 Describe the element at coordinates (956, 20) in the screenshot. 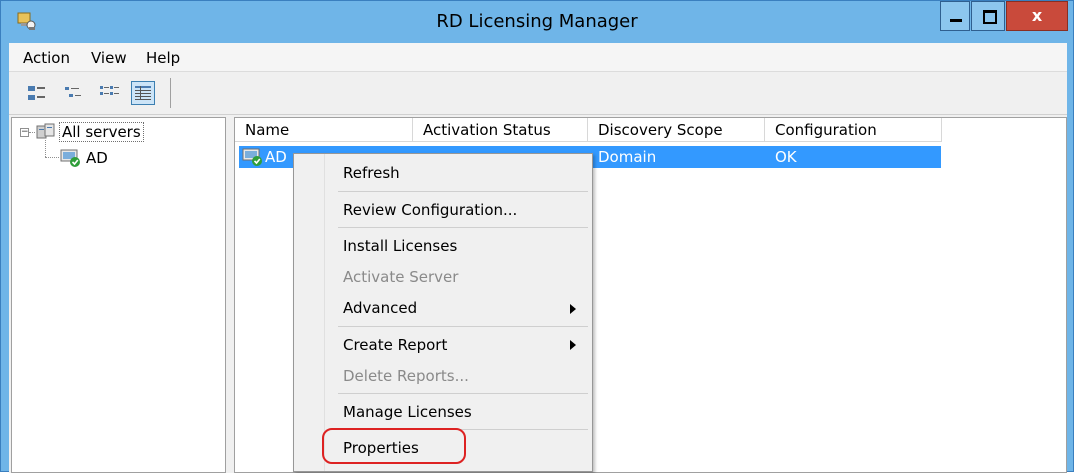

I see `minimize-icon` at that location.